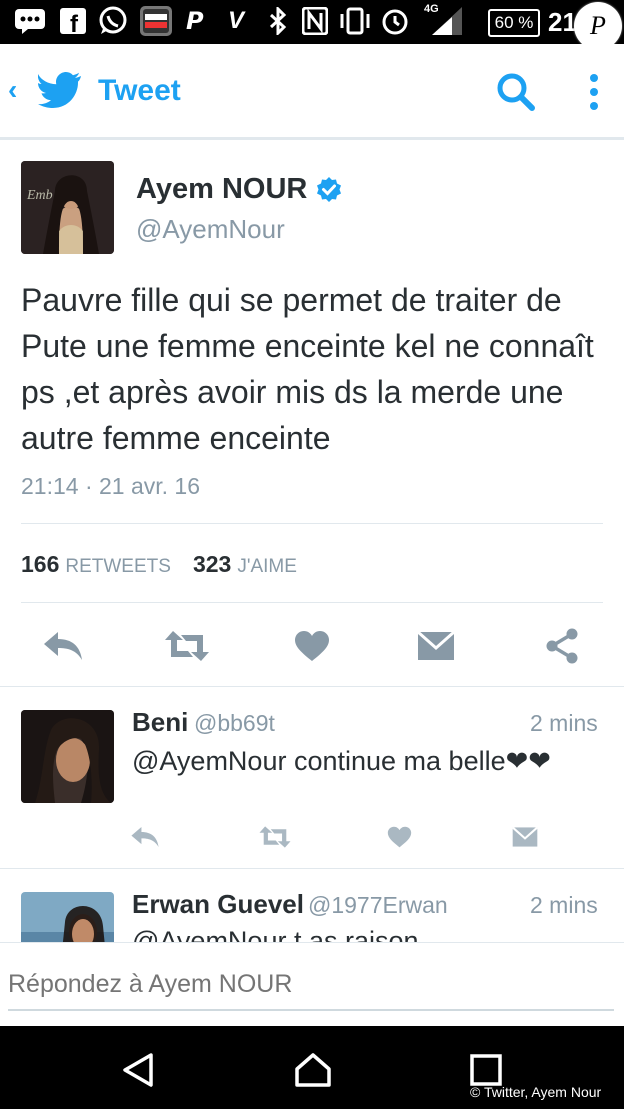 Image resolution: width=624 pixels, height=1109 pixels. Describe the element at coordinates (267, 567) in the screenshot. I see `like-count-label: J'AIME` at that location.